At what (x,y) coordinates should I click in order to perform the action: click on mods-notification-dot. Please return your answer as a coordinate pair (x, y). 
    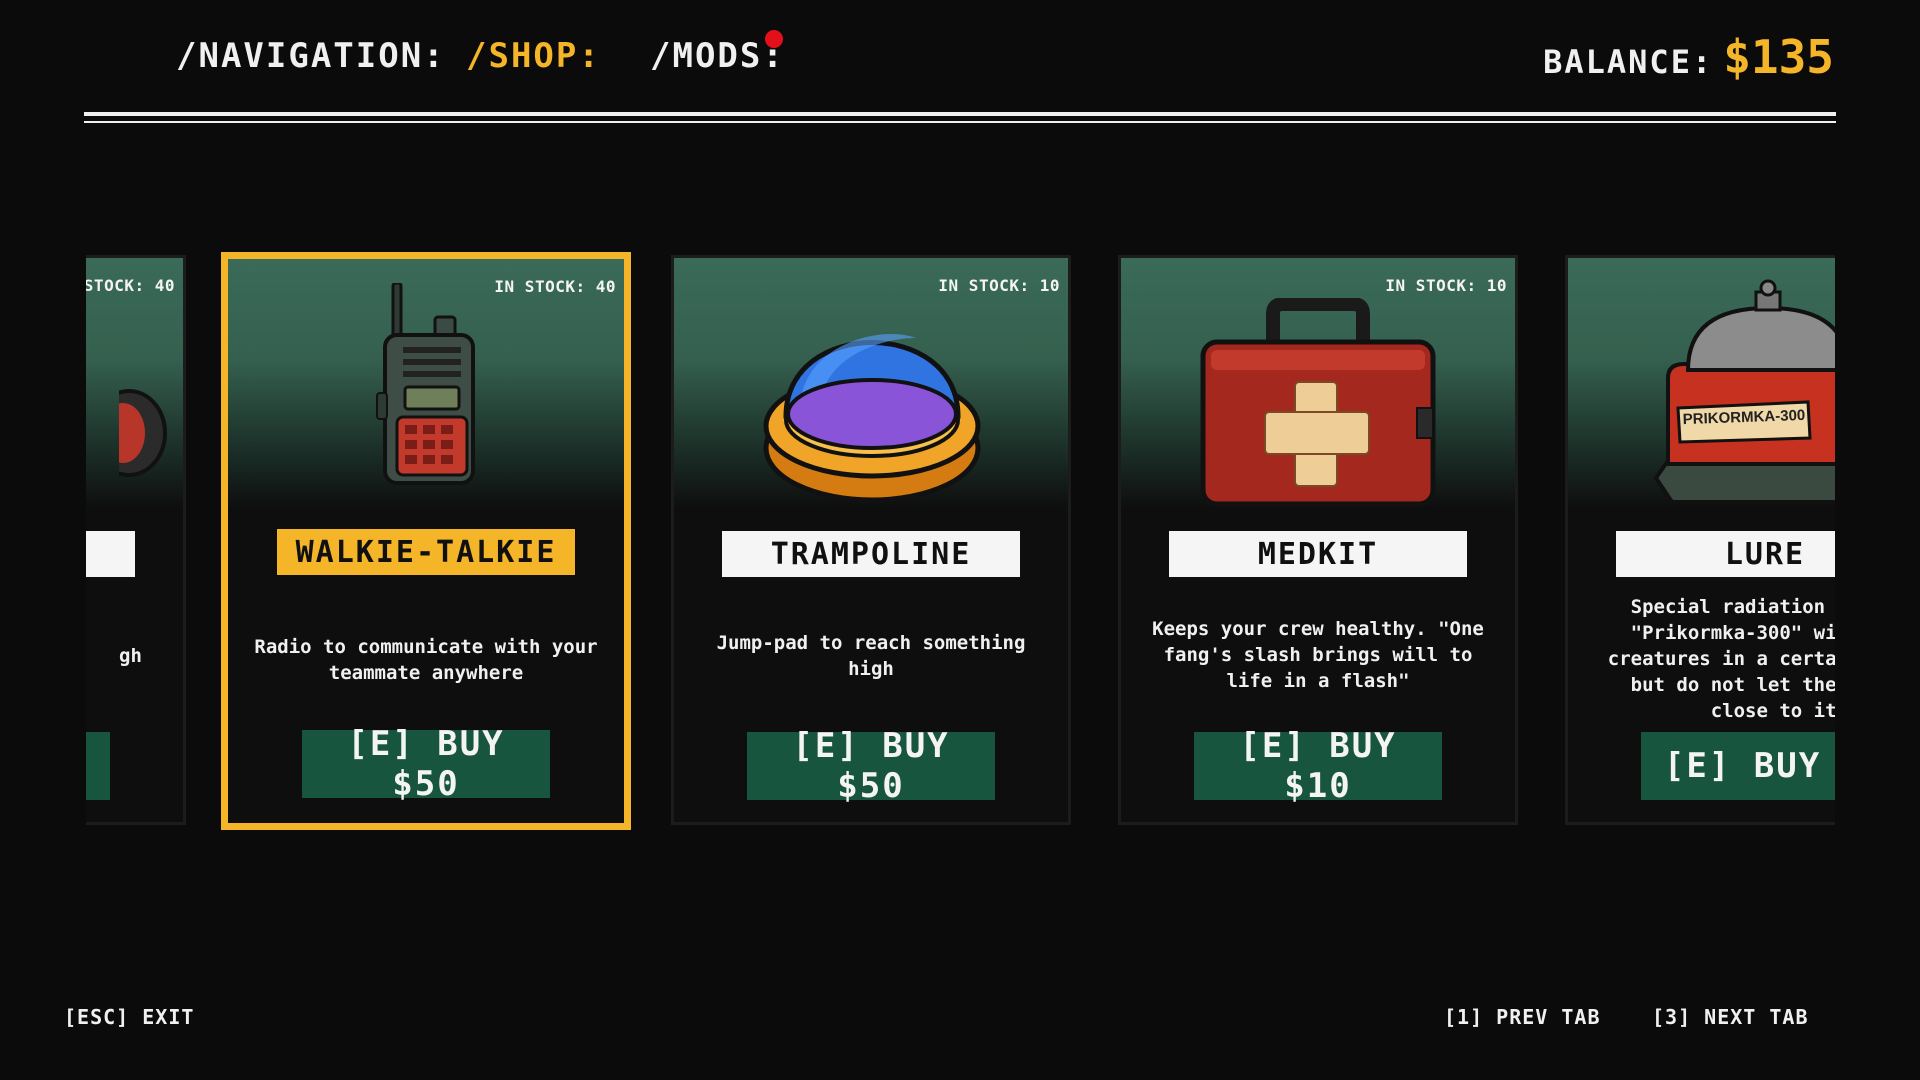
    Looking at the image, I should click on (774, 39).